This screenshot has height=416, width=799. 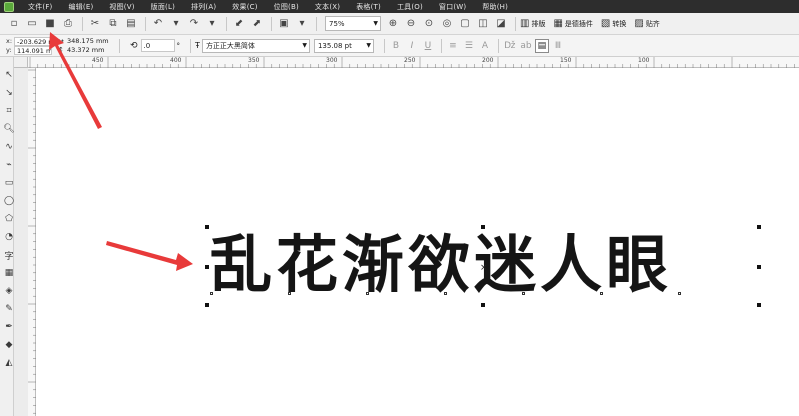 I want to click on annotation-arrows, so click(x=121, y=151).